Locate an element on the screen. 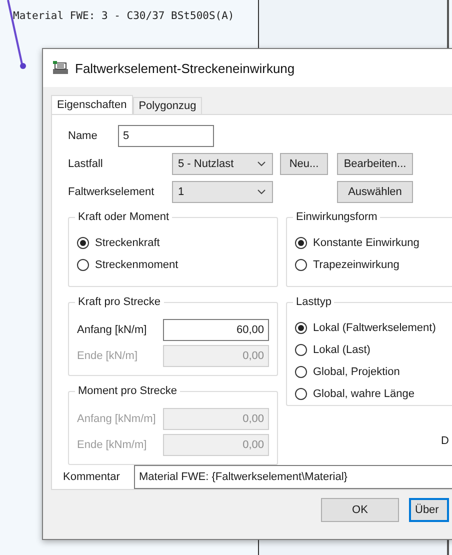 Image resolution: width=452 pixels, height=555 pixels. field-label: Name is located at coordinates (83, 136).